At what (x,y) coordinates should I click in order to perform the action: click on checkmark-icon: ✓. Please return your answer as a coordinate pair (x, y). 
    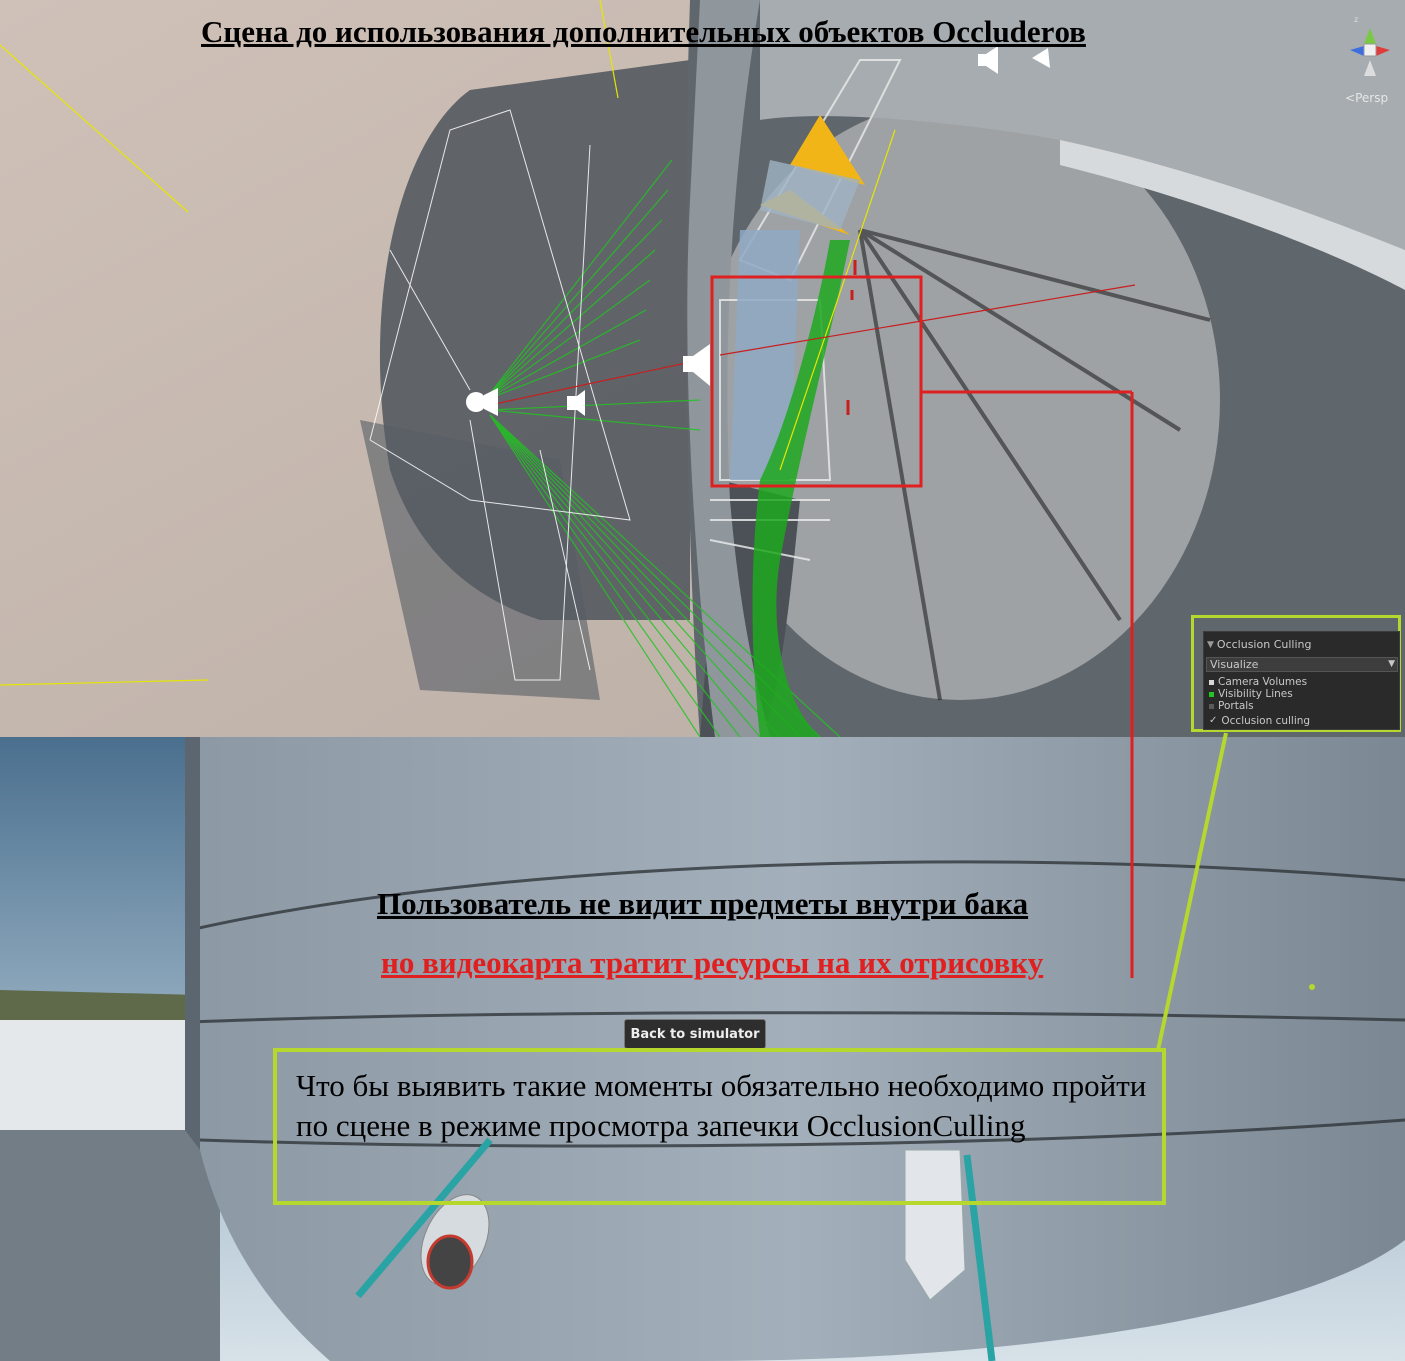
    Looking at the image, I should click on (1213, 720).